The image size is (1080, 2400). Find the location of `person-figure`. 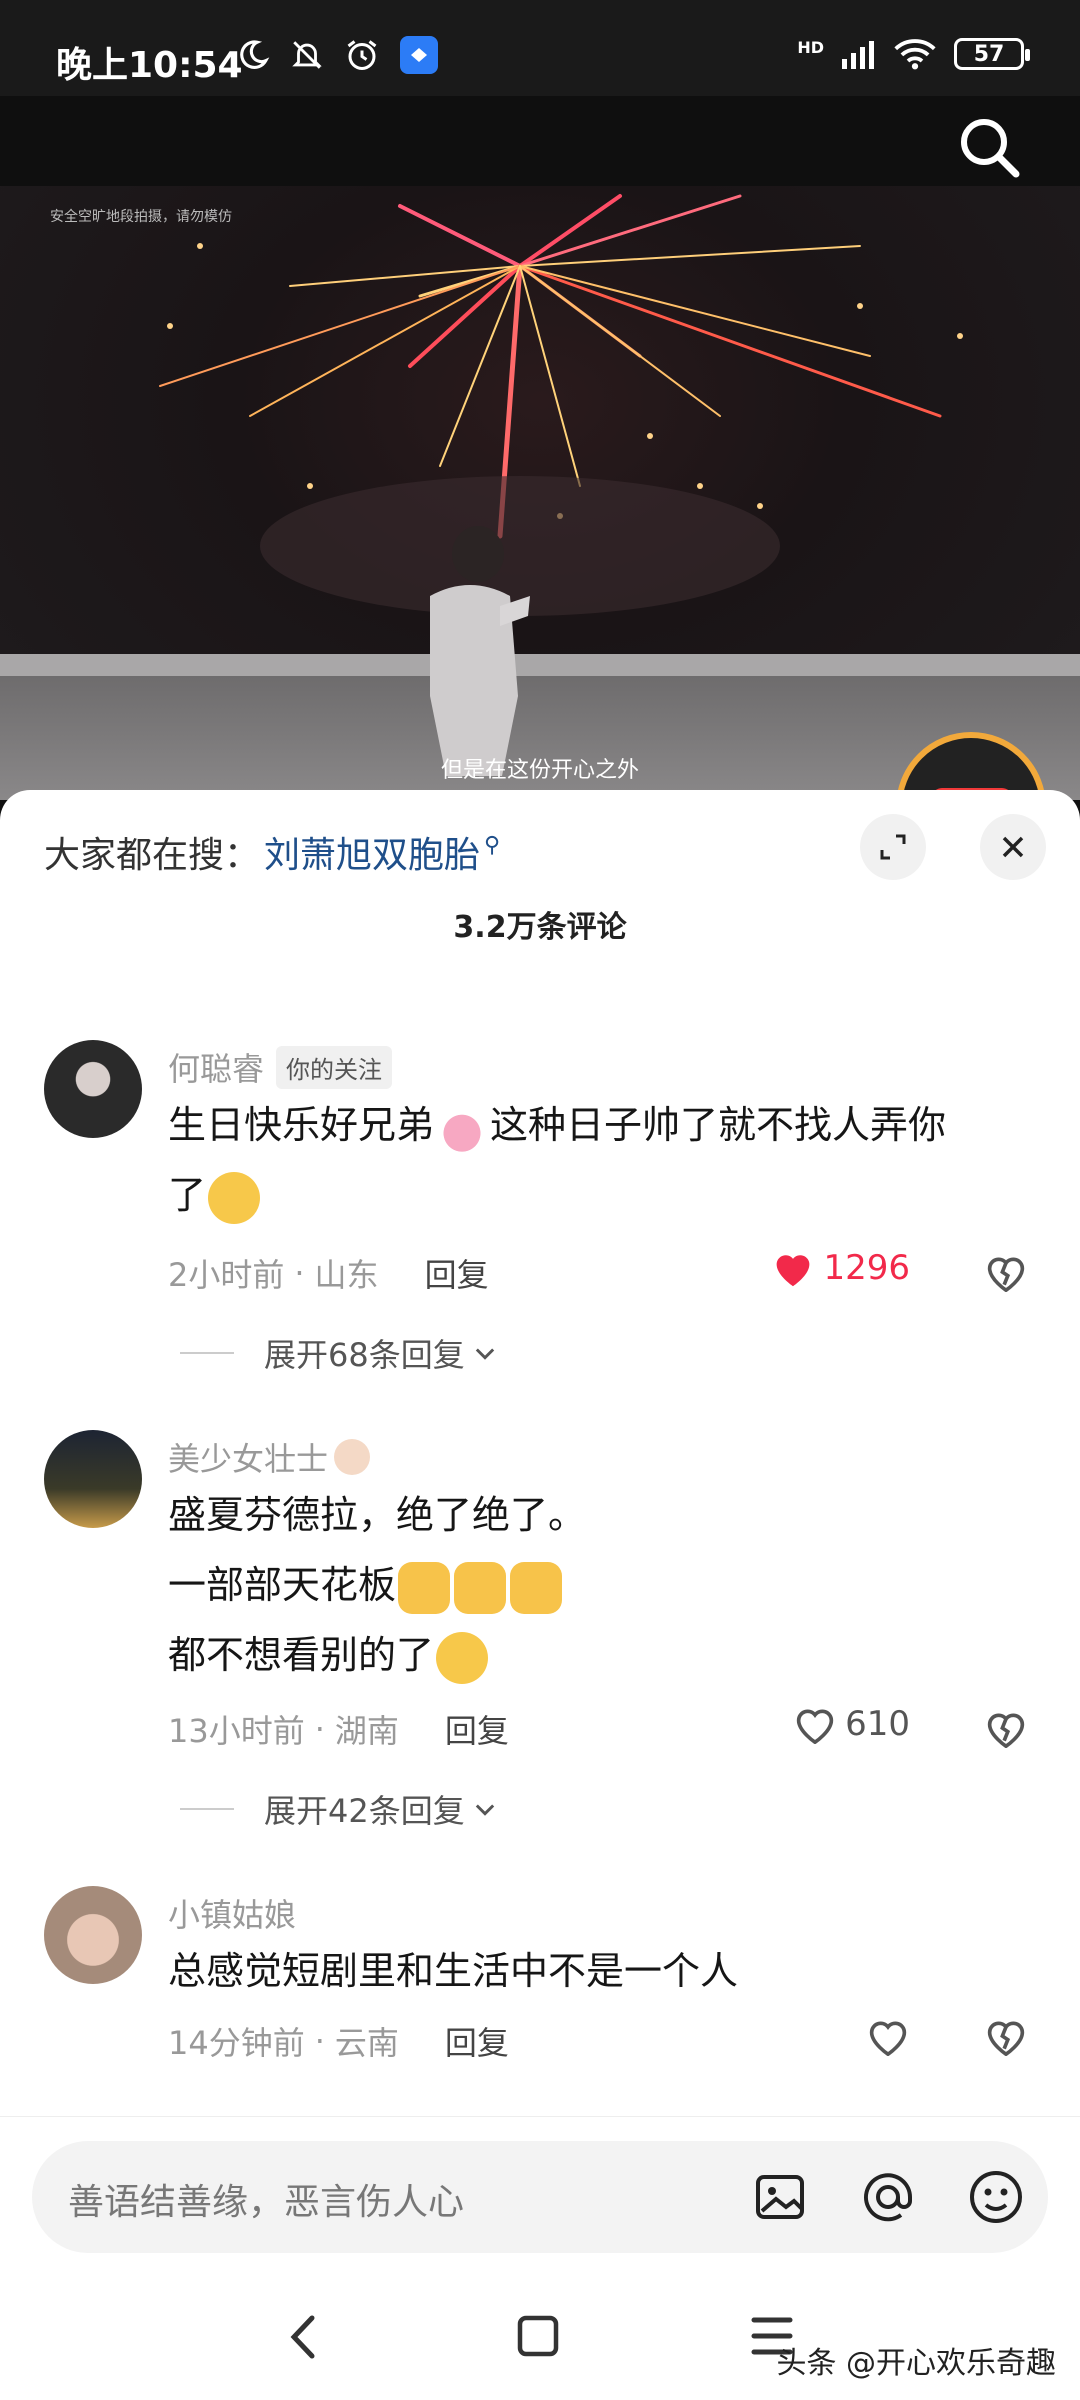

person-figure is located at coordinates (480, 651).